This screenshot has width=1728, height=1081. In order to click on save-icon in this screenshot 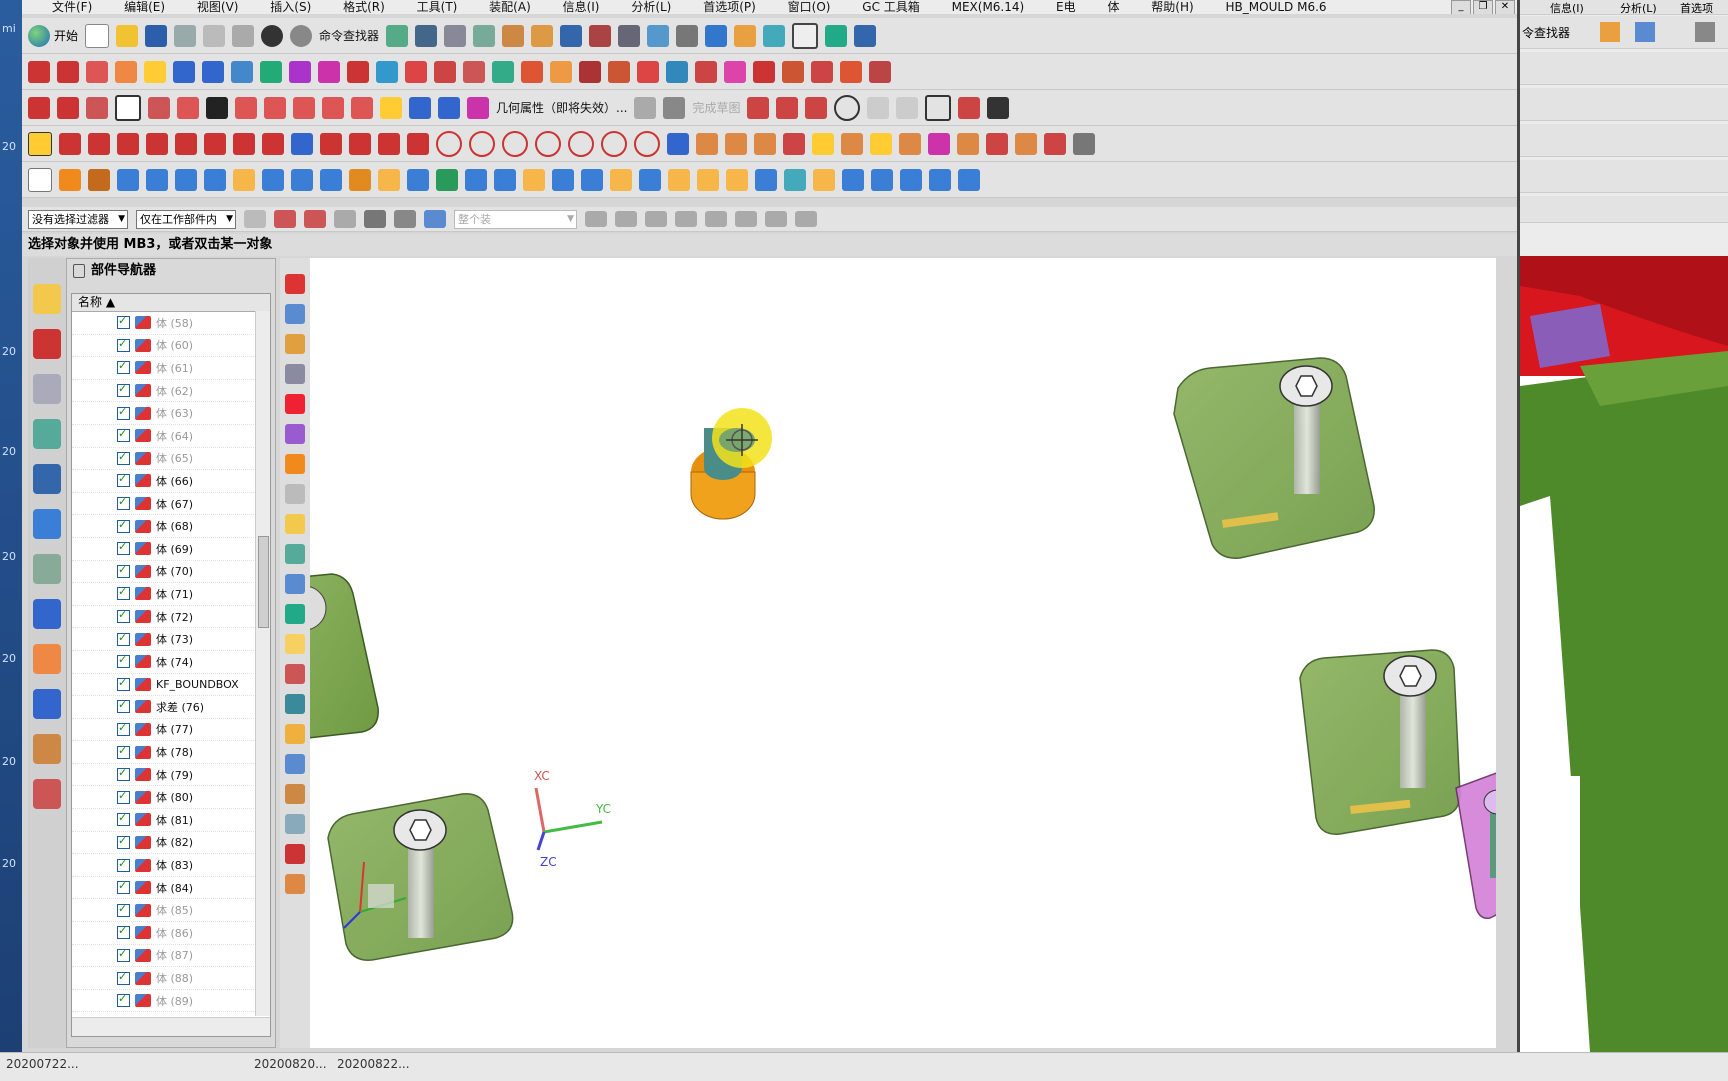, I will do `click(156, 35)`.